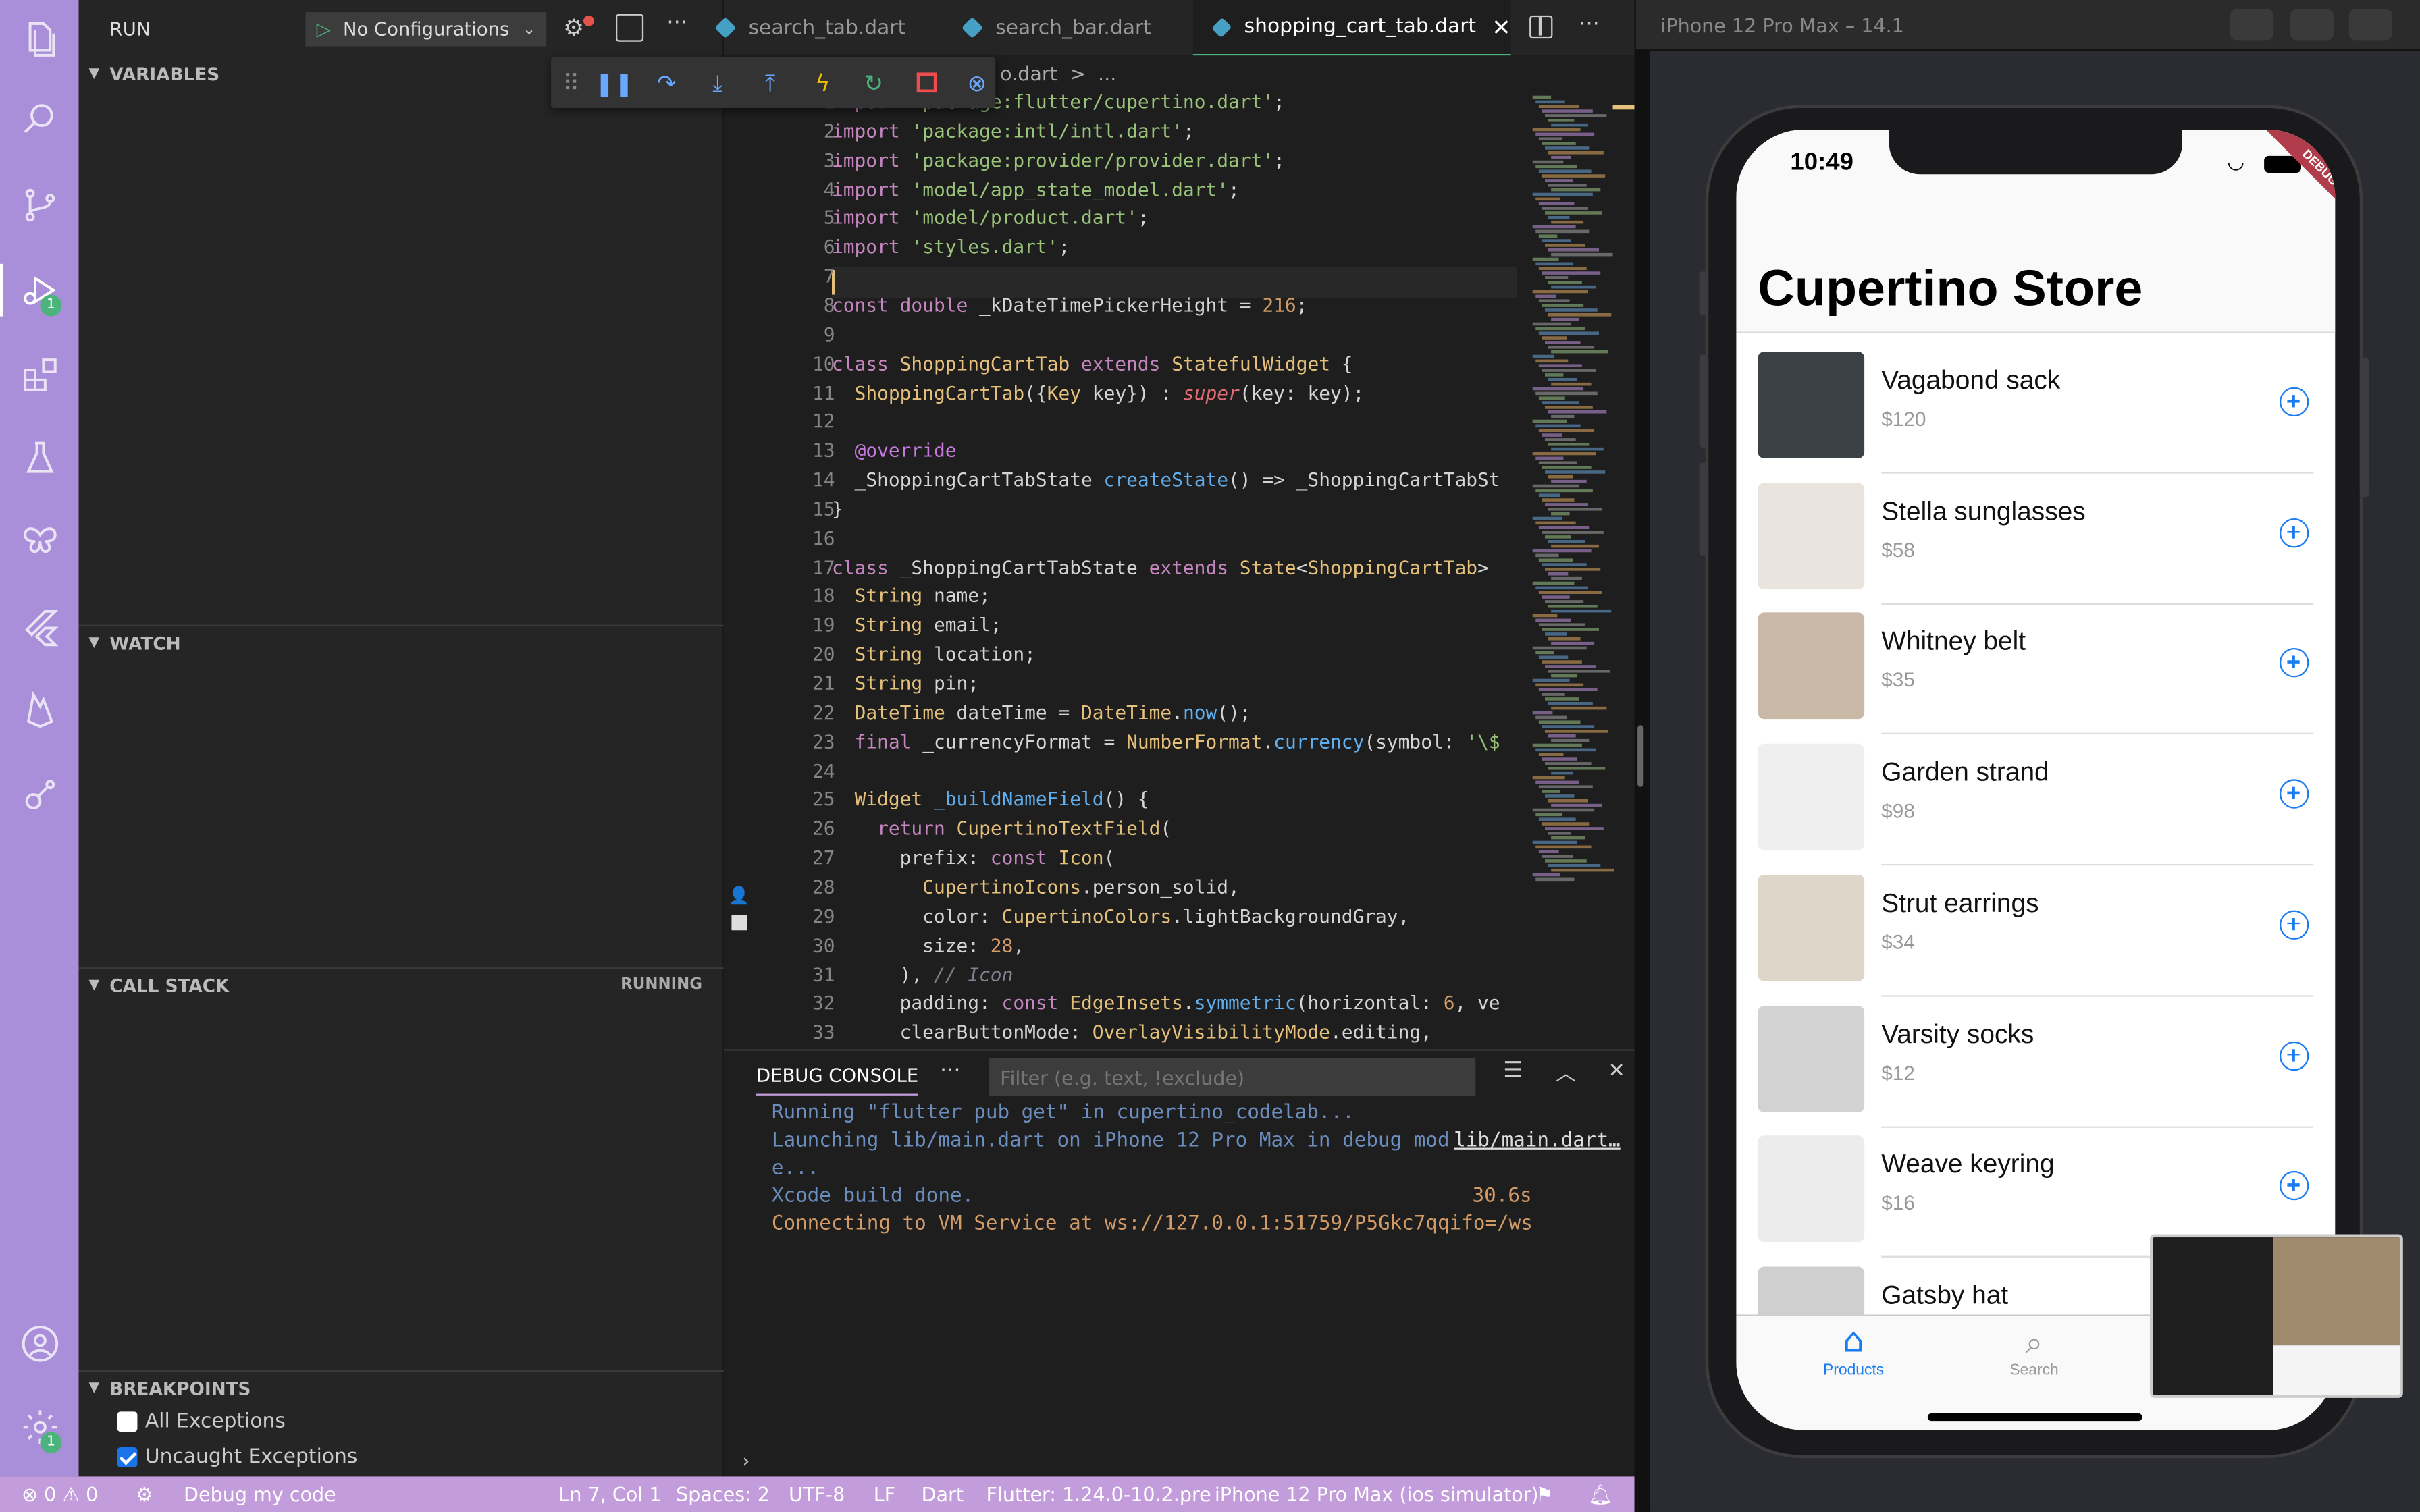  I want to click on run-debug-icon: 1, so click(39, 290).